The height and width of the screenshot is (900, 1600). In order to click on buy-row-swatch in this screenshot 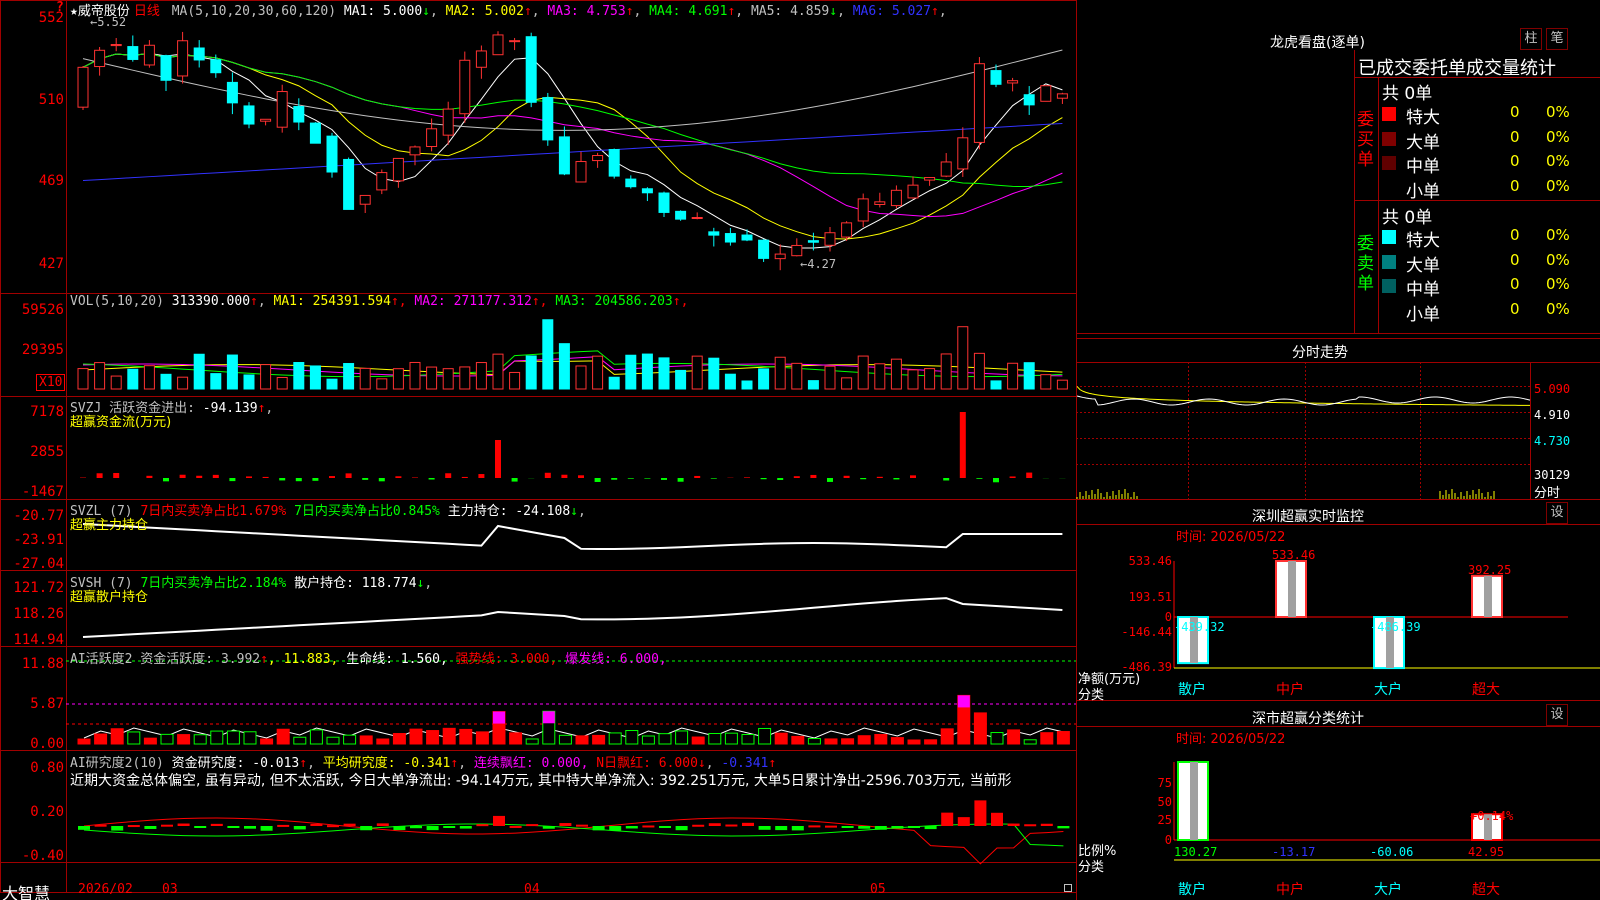, I will do `click(1389, 163)`.